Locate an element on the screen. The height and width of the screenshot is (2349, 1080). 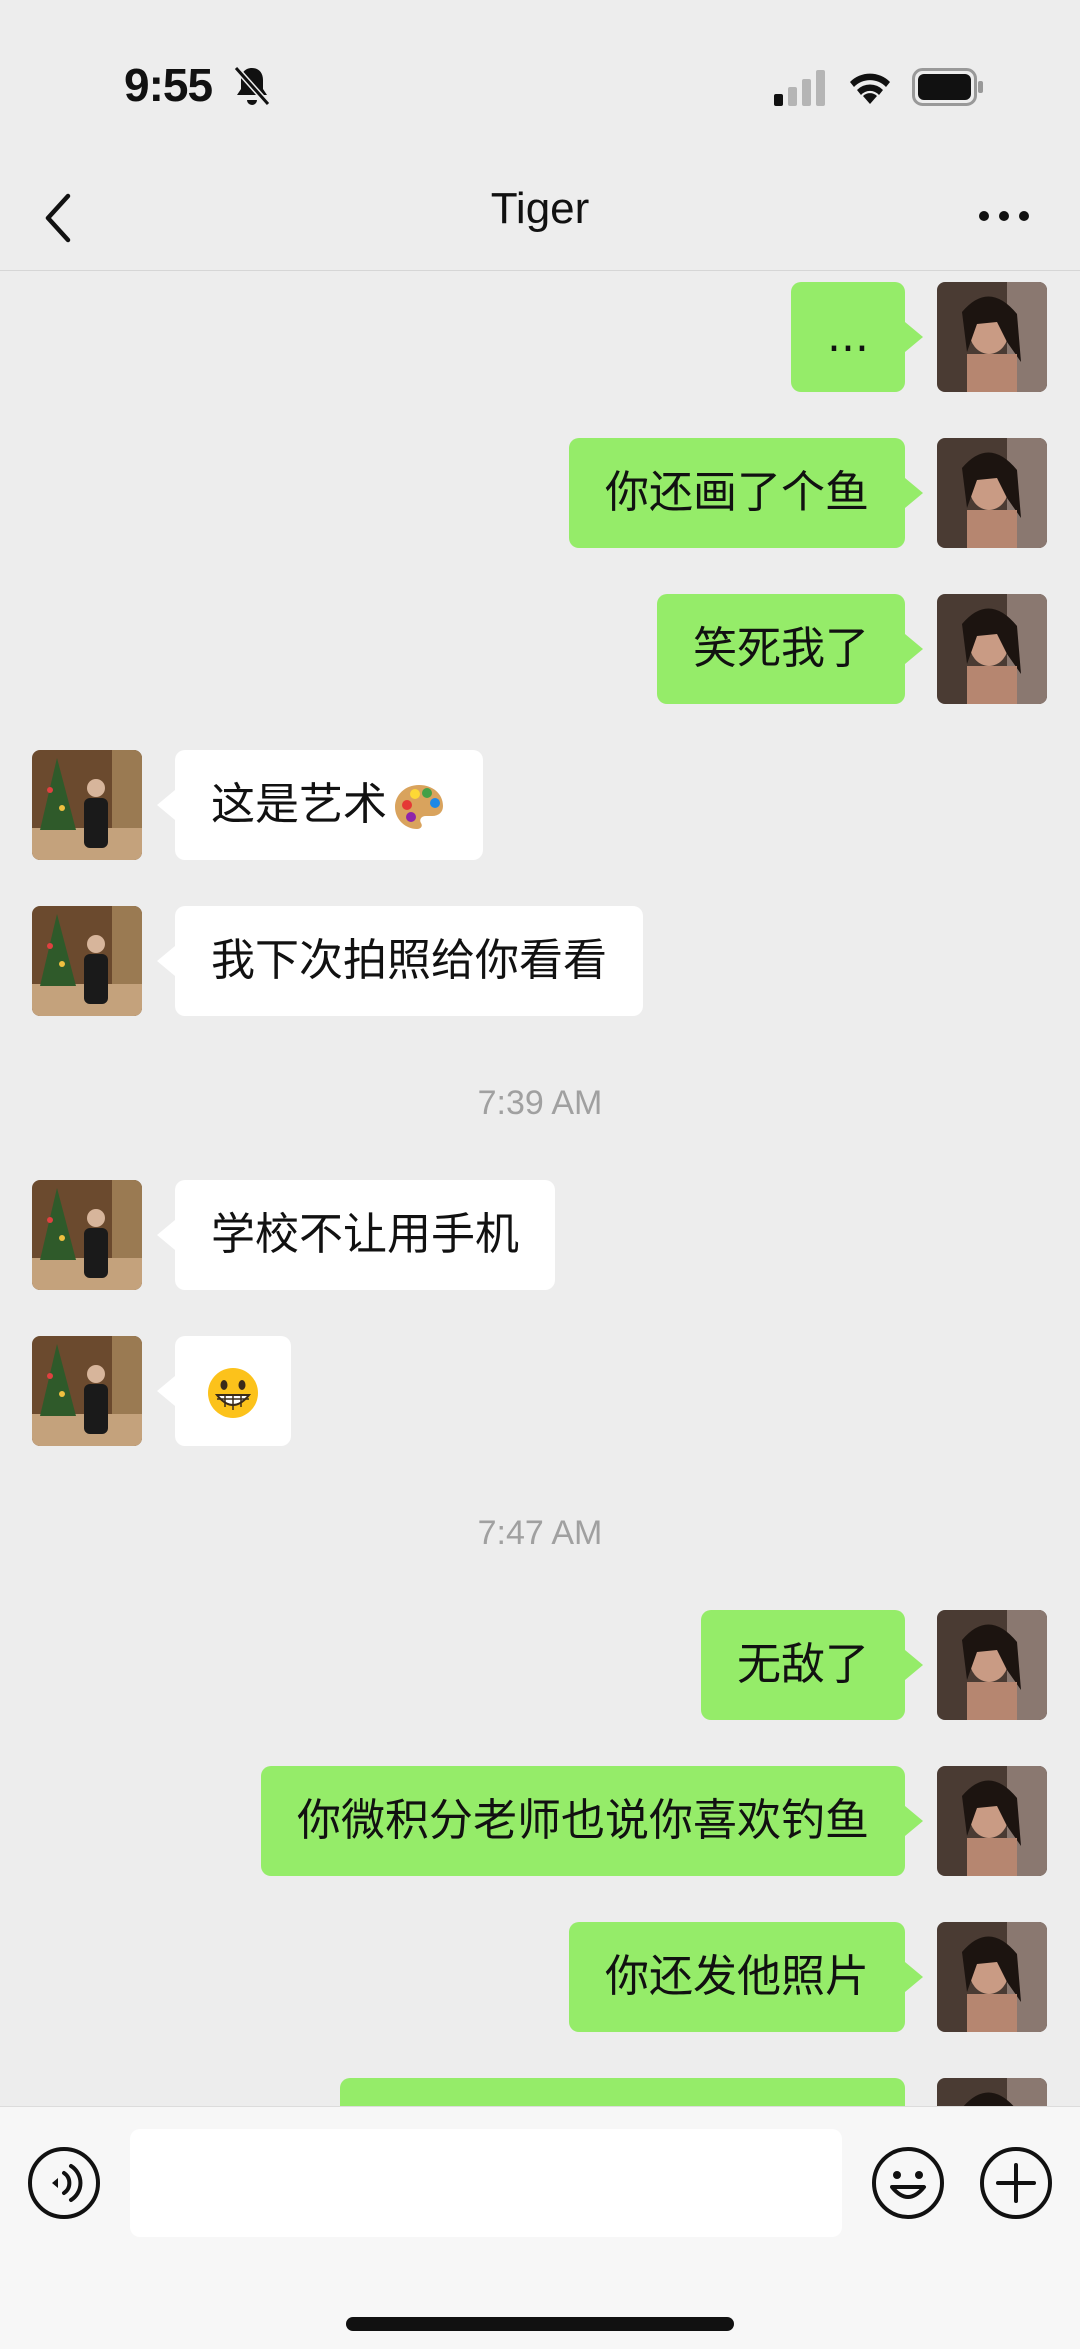
timestamp: 7:39 AM is located at coordinates (540, 1103).